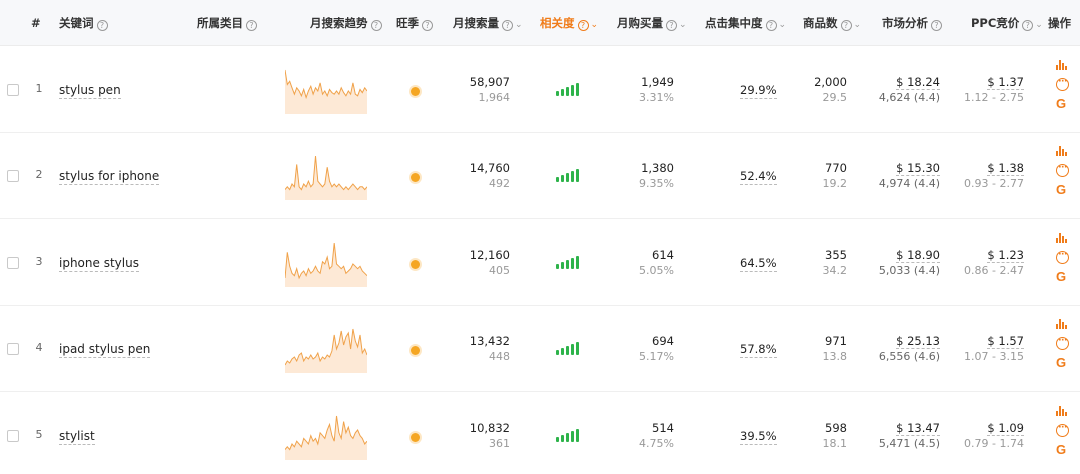  I want to click on market-analysis-cell: $ 18.24 4,624 (4.4), so click(905, 90).